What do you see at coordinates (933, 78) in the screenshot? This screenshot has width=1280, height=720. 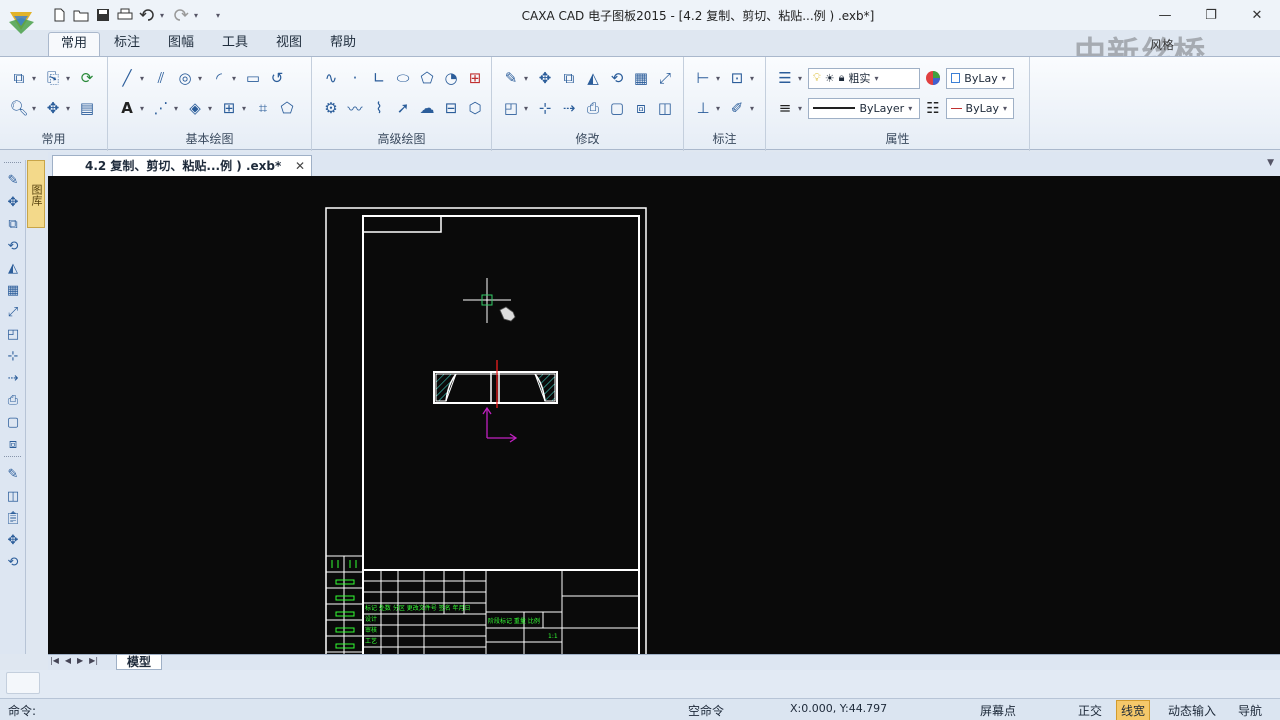 I see `color-wheel-icon` at bounding box center [933, 78].